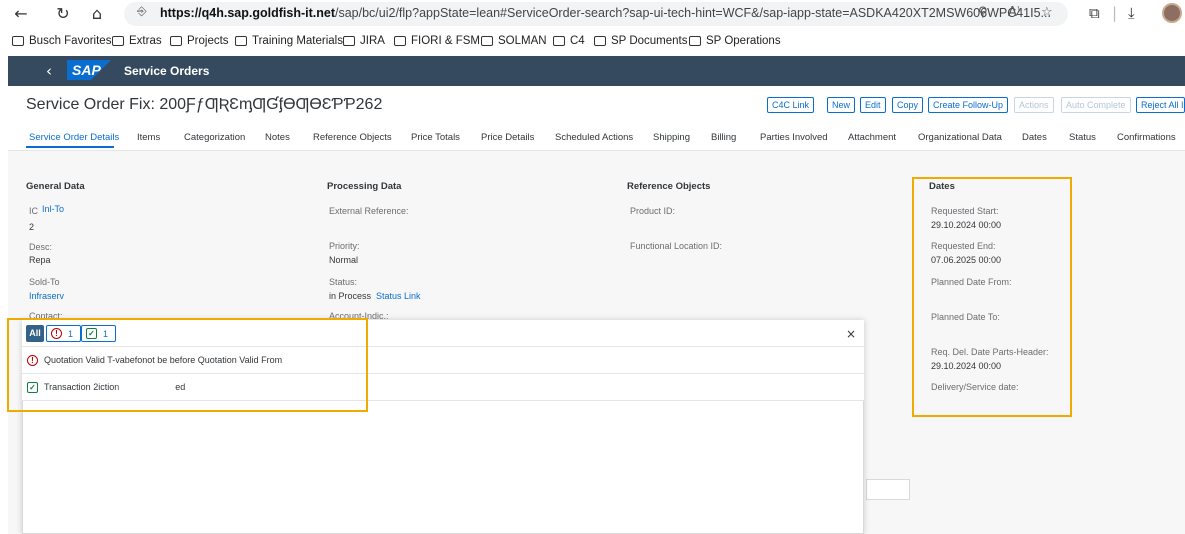 The width and height of the screenshot is (1185, 534). I want to click on section-title-reference: Reference Objects, so click(669, 186).